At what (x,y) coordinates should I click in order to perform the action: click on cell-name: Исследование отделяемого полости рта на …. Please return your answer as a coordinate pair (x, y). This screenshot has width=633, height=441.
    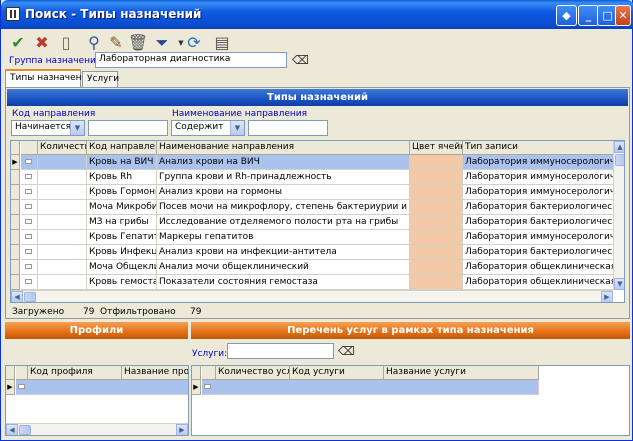
    Looking at the image, I should click on (283, 222).